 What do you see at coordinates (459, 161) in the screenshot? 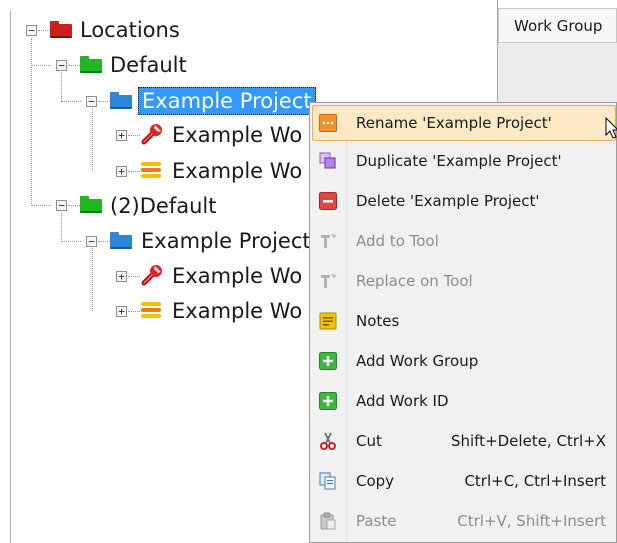
I see `menu-item-label: Duplicate 'Example Project'` at bounding box center [459, 161].